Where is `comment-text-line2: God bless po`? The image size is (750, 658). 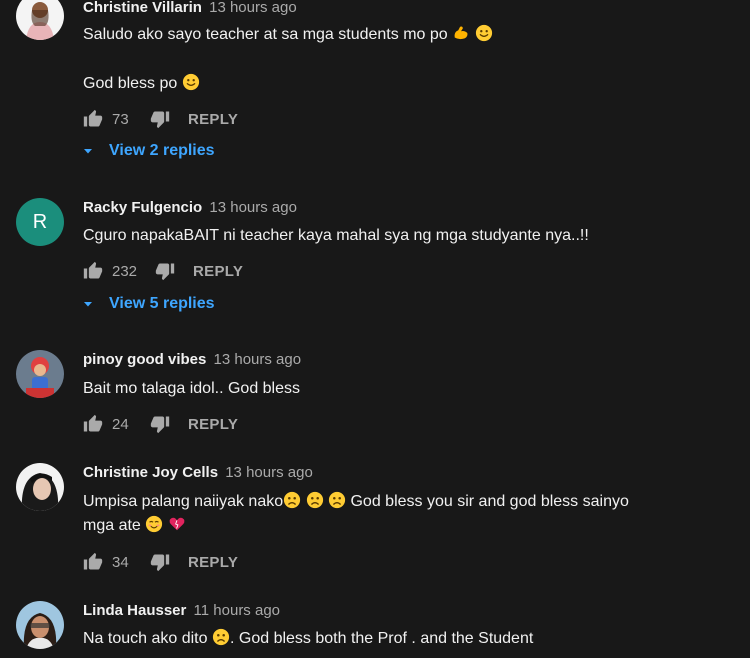
comment-text-line2: God bless po is located at coordinates (141, 83).